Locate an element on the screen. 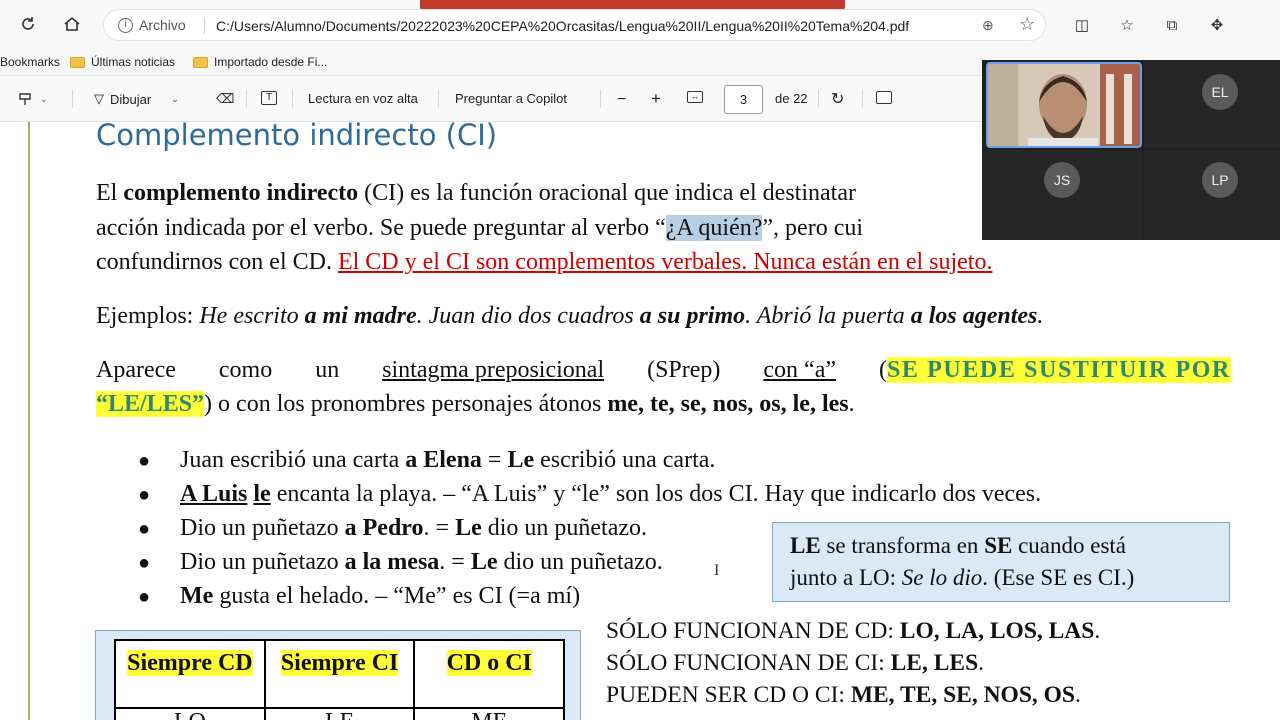 The width and height of the screenshot is (1280, 720). home-icon is located at coordinates (72, 24).